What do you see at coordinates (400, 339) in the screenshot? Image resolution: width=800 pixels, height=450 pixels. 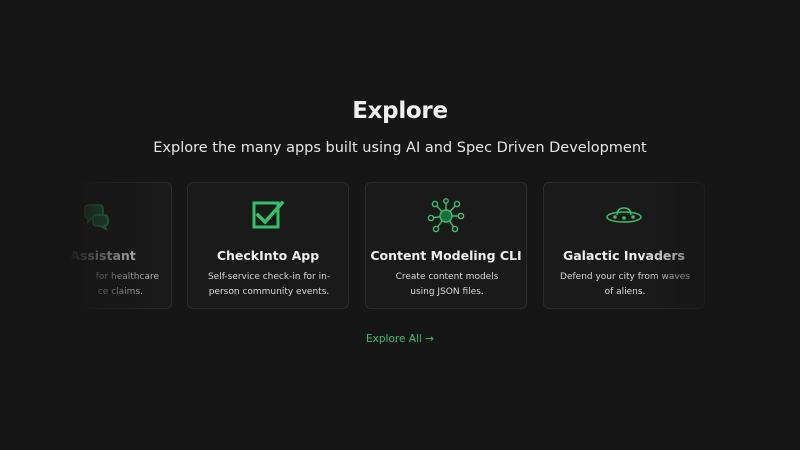 I see `explore-all-link: Explore All →` at bounding box center [400, 339].